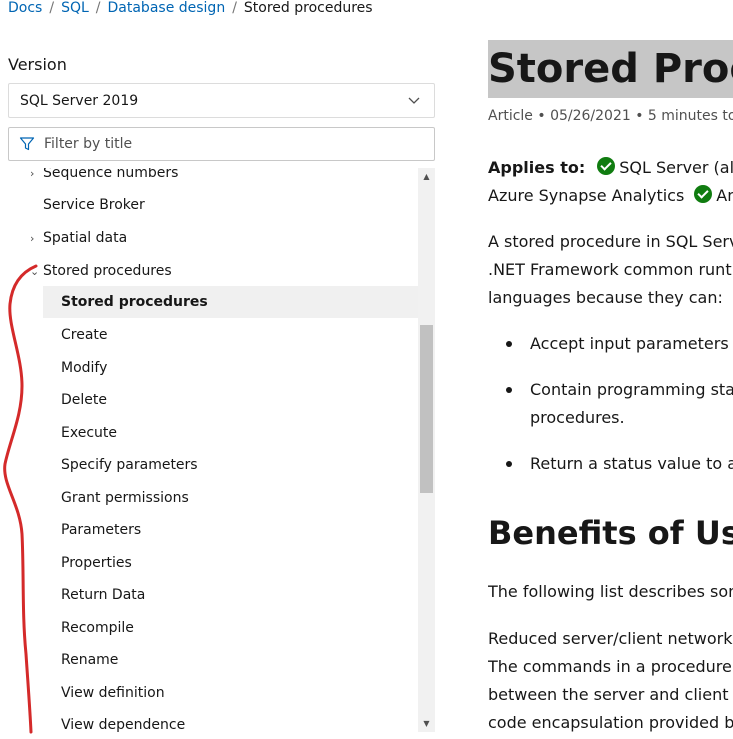  Describe the element at coordinates (103, 595) in the screenshot. I see `toc-item-label: Return Data` at that location.